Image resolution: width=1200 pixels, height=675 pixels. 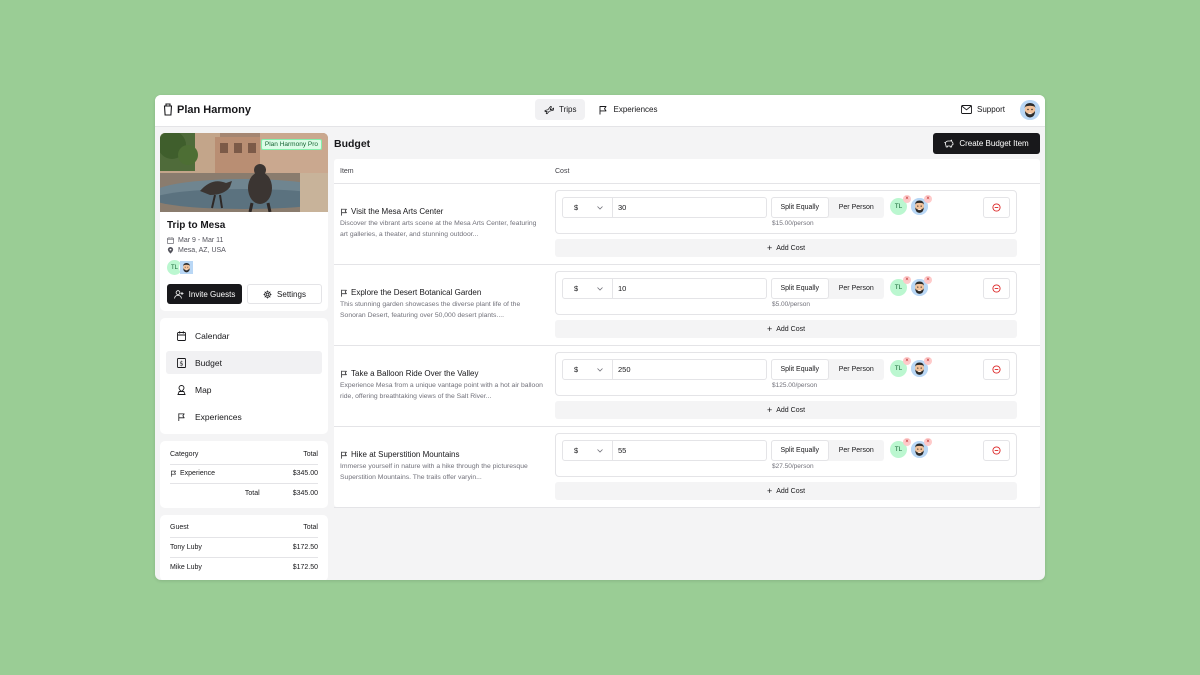 What do you see at coordinates (267, 294) in the screenshot?
I see `gear-icon` at bounding box center [267, 294].